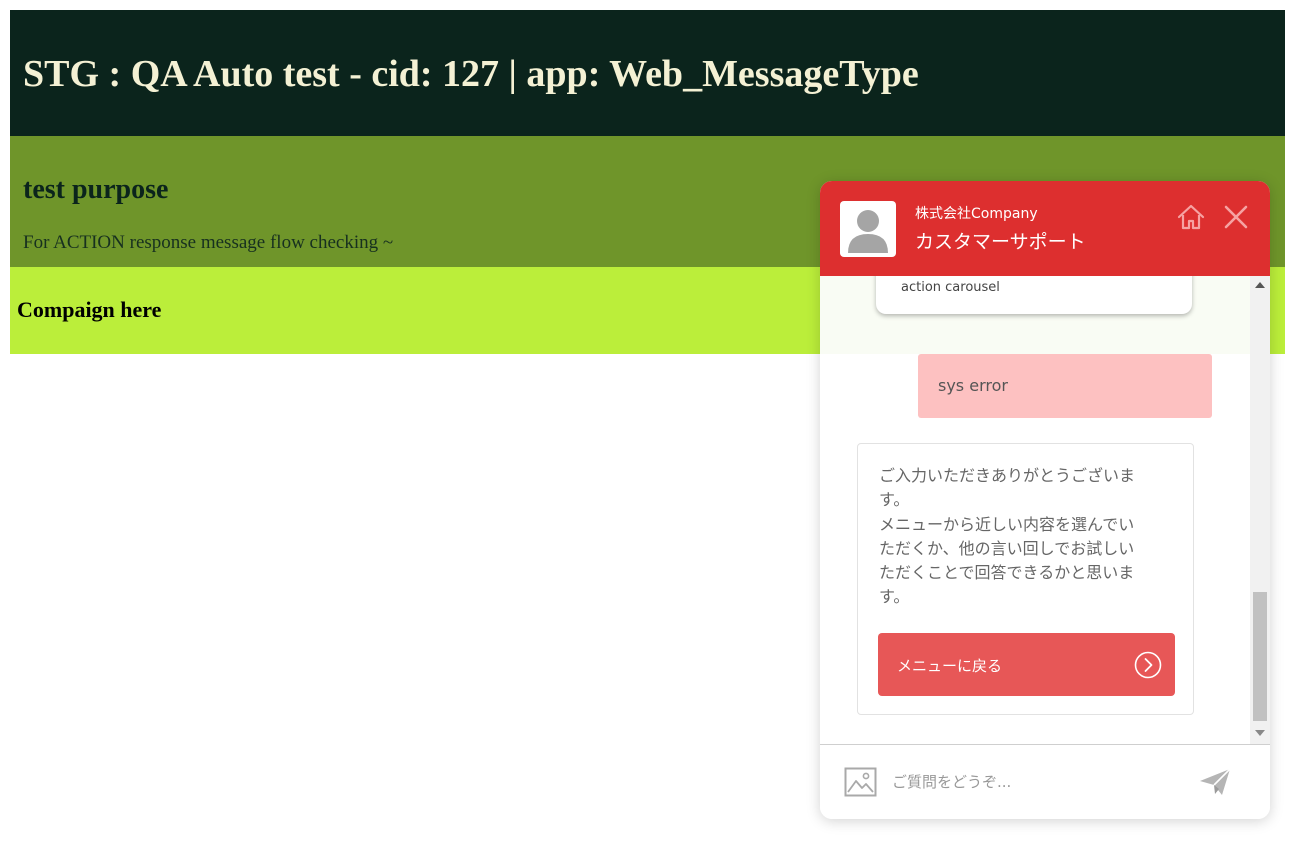 The image size is (1295, 843). What do you see at coordinates (1032, 782) in the screenshot?
I see `message-input` at bounding box center [1032, 782].